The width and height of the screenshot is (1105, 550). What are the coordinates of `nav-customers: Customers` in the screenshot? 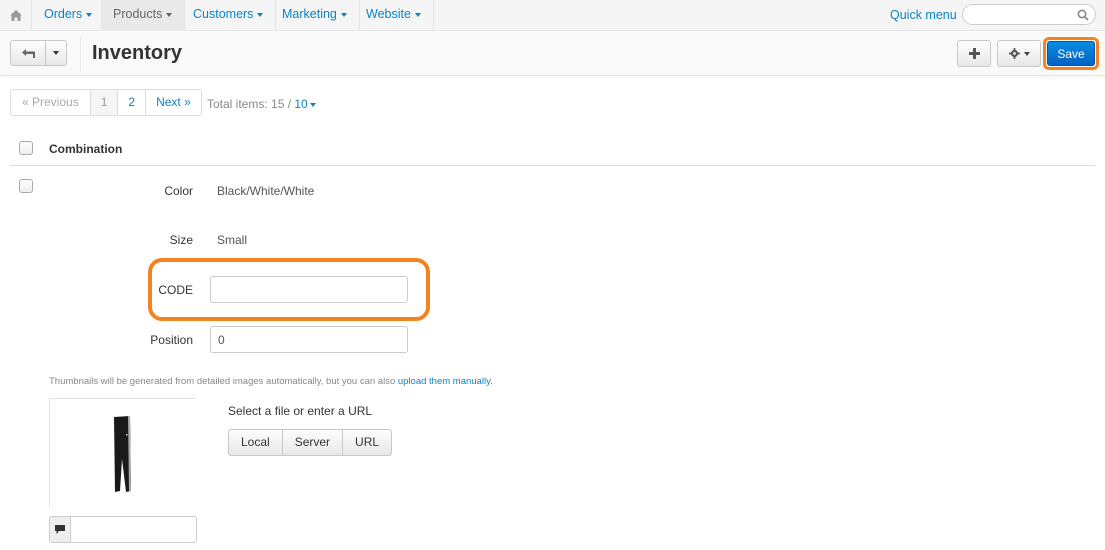 It's located at (229, 15).